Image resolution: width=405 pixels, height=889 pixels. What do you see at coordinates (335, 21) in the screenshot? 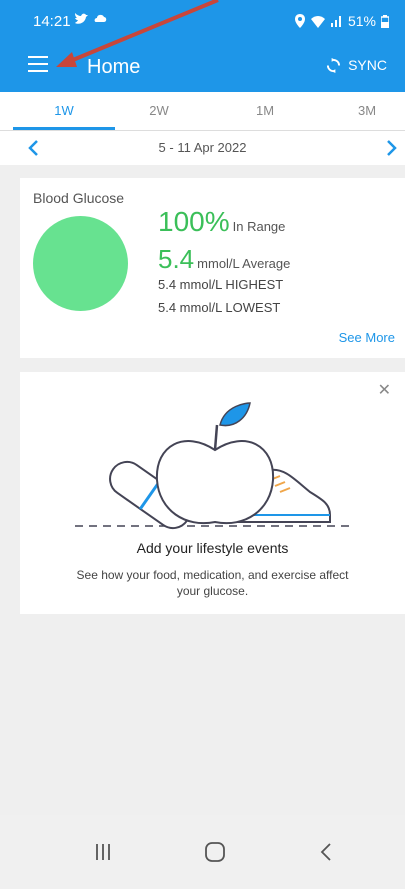
I see `signal-icon` at bounding box center [335, 21].